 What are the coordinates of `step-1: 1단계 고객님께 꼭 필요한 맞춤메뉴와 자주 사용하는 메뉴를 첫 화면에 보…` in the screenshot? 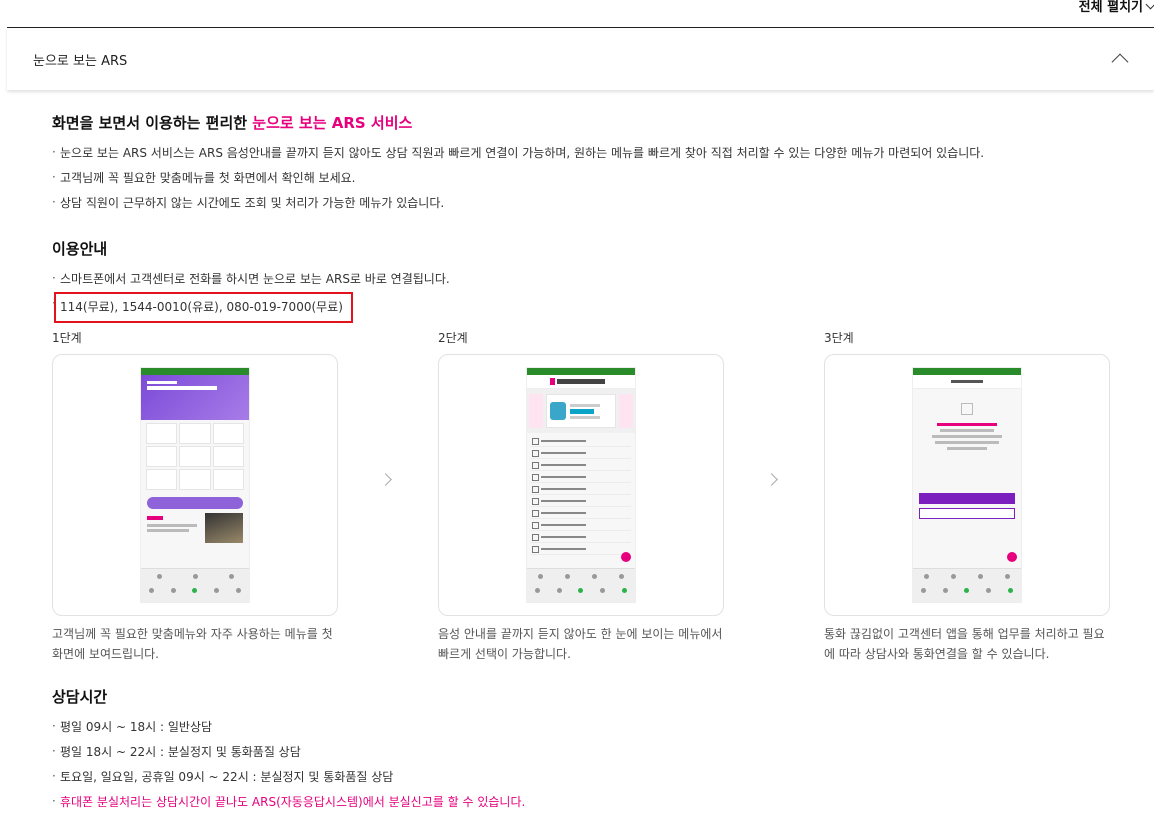 It's located at (222, 496).